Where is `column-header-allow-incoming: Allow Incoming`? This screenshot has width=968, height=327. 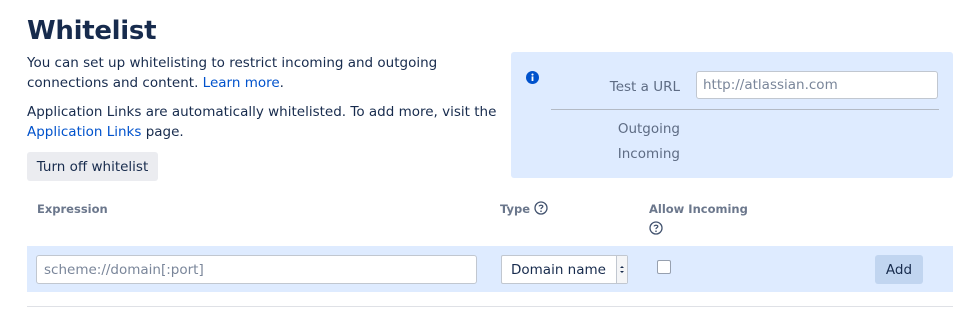
column-header-allow-incoming: Allow Incoming is located at coordinates (698, 209).